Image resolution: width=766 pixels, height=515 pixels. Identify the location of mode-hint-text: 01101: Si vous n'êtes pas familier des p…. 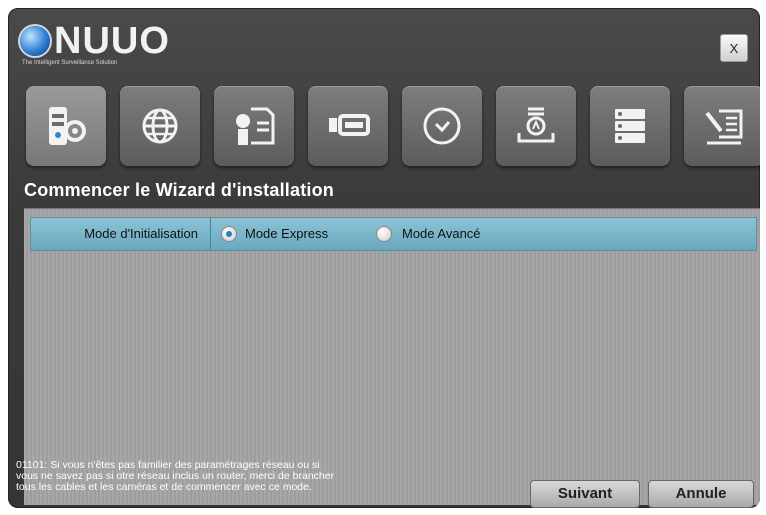
(216, 476).